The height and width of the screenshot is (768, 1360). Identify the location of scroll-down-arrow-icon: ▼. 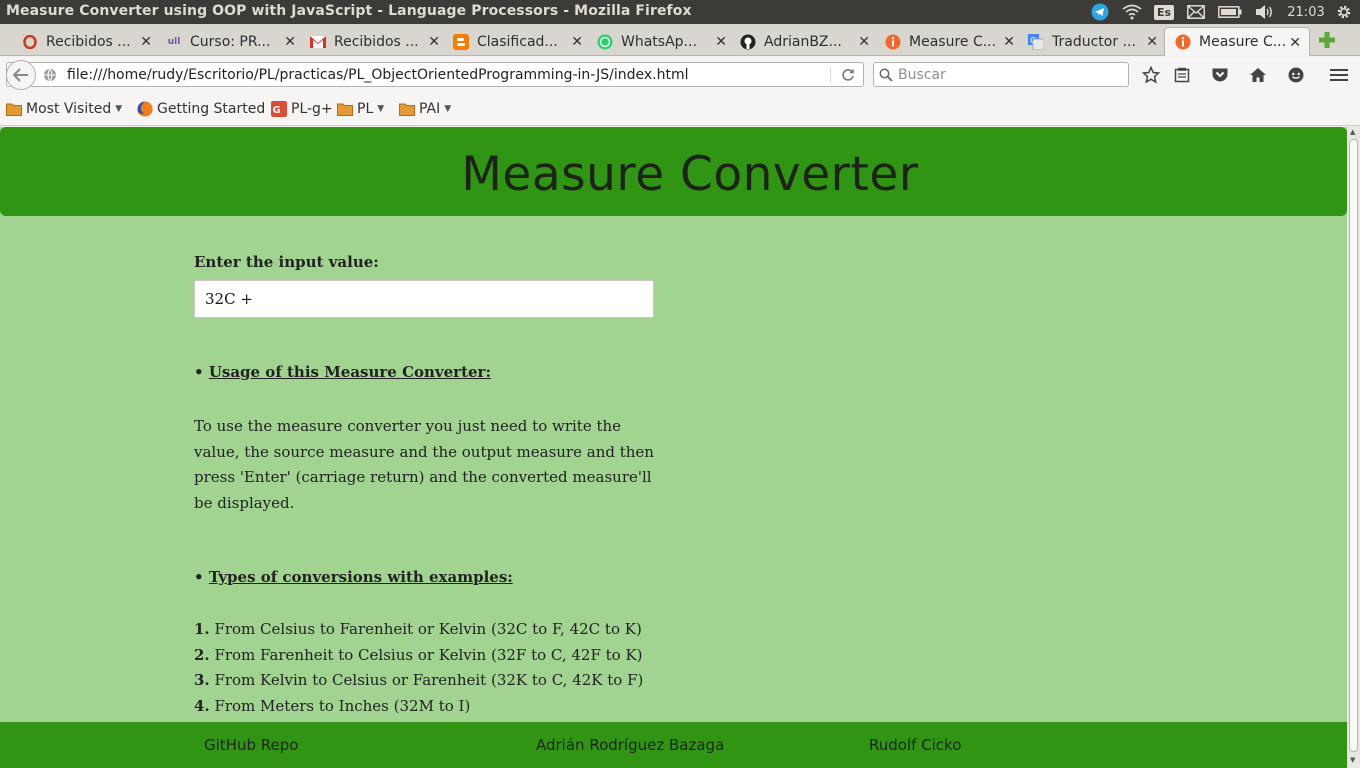
(1352, 760).